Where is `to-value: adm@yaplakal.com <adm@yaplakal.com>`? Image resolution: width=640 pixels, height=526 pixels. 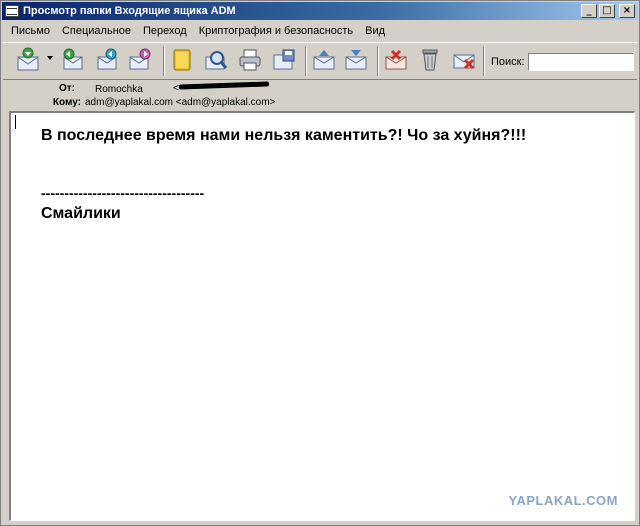
to-value: adm@yaplakal.com <adm@yaplakal.com> is located at coordinates (180, 102).